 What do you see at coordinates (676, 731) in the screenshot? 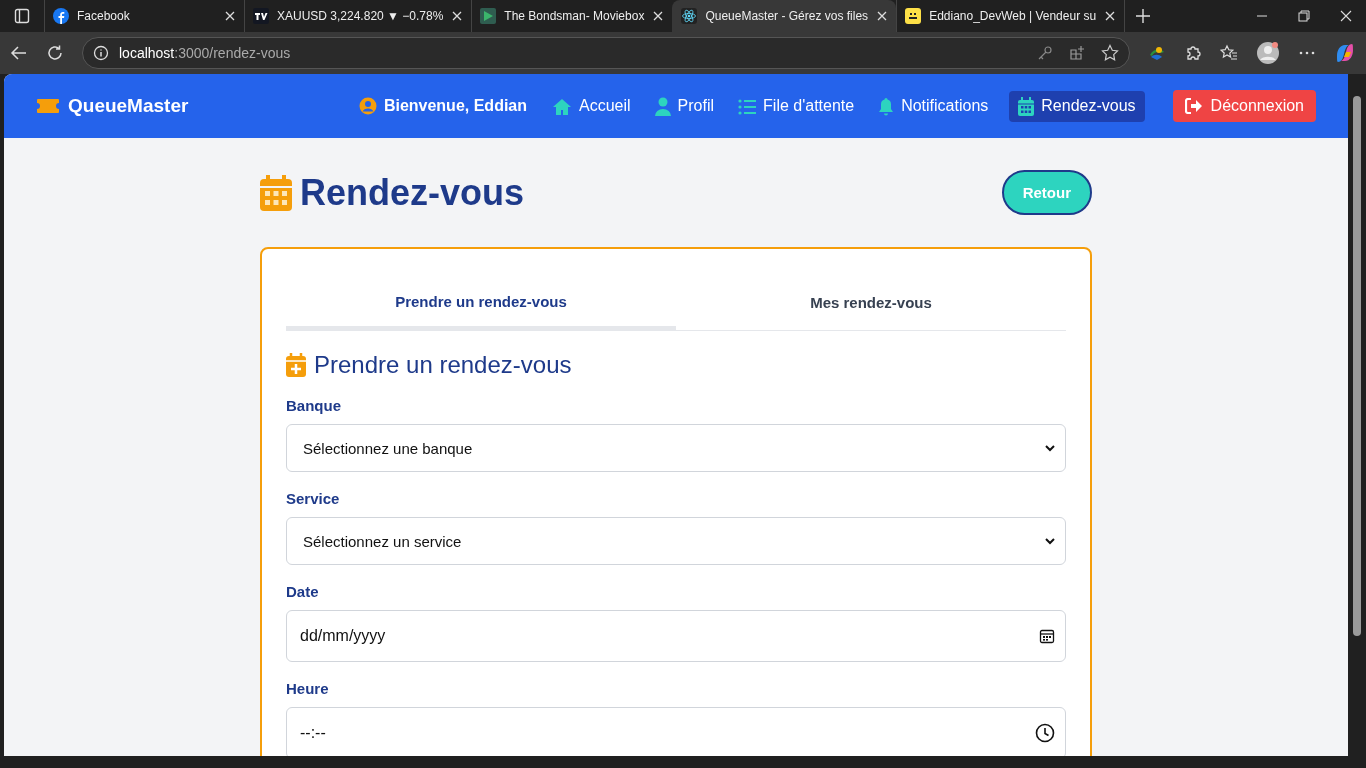
I see `input-field: --:--` at bounding box center [676, 731].